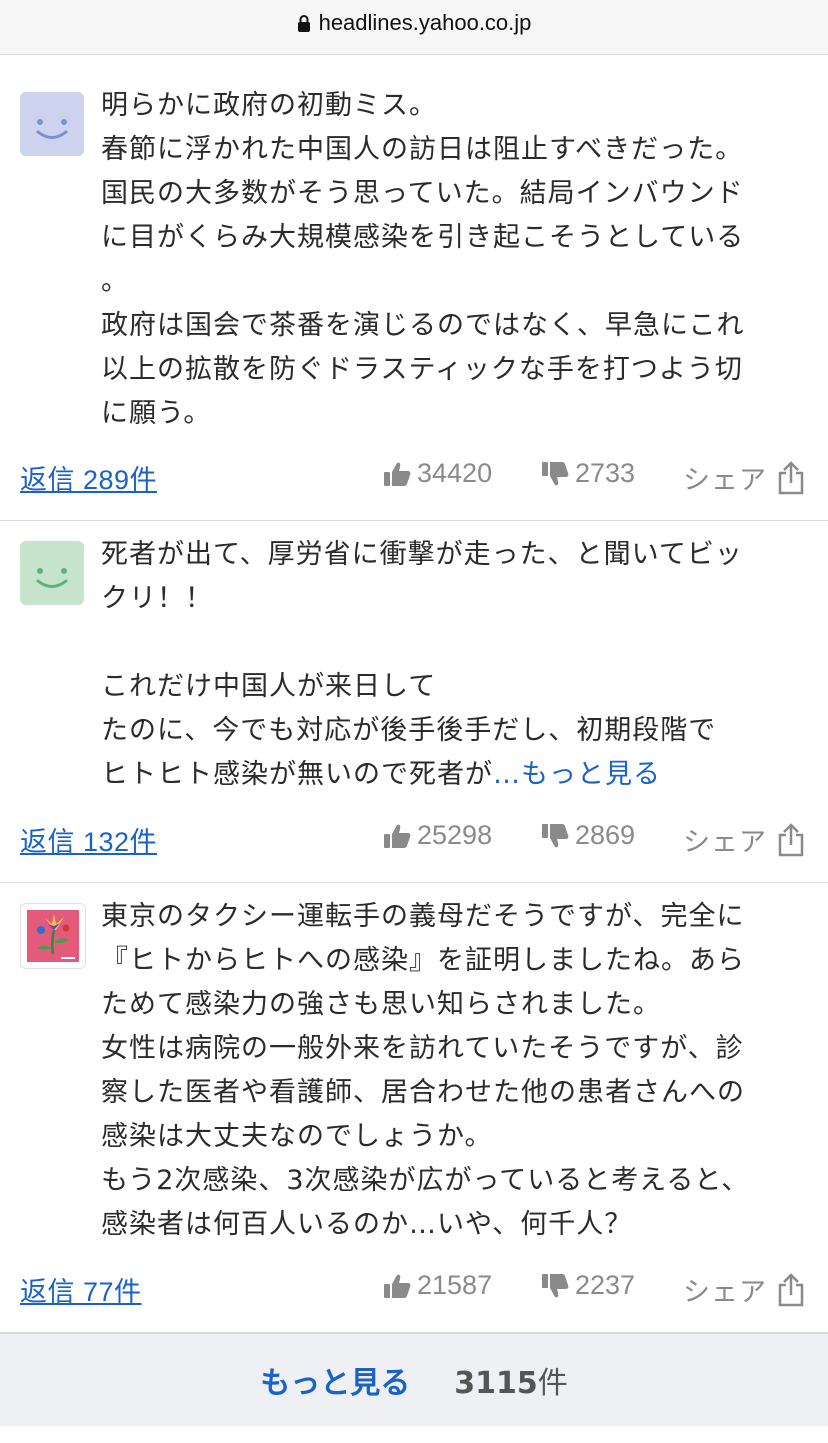 Image resolution: width=828 pixels, height=1443 pixels. Describe the element at coordinates (577, 774) in the screenshot. I see `read-more-link: …もっと見る` at that location.